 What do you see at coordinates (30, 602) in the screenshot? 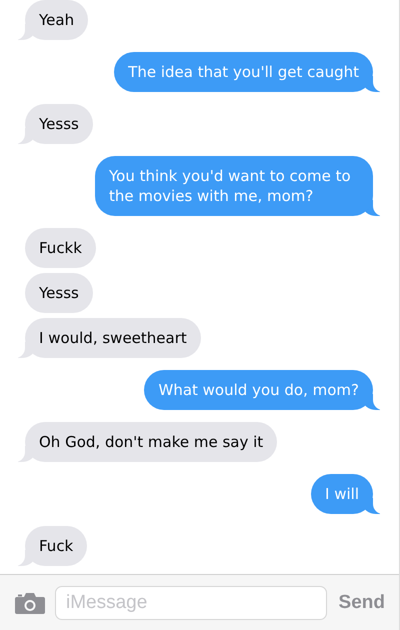
I see `camera-icon` at bounding box center [30, 602].